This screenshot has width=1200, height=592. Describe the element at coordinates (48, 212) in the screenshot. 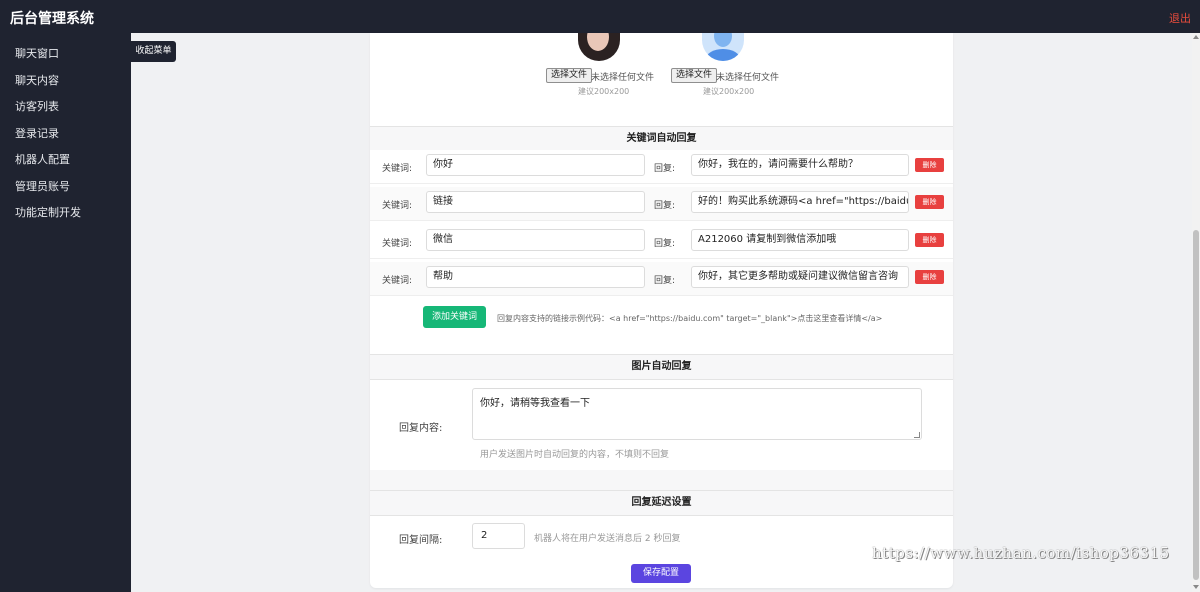

I see `sidebar-item-custom-dev: 功能定制开发` at that location.